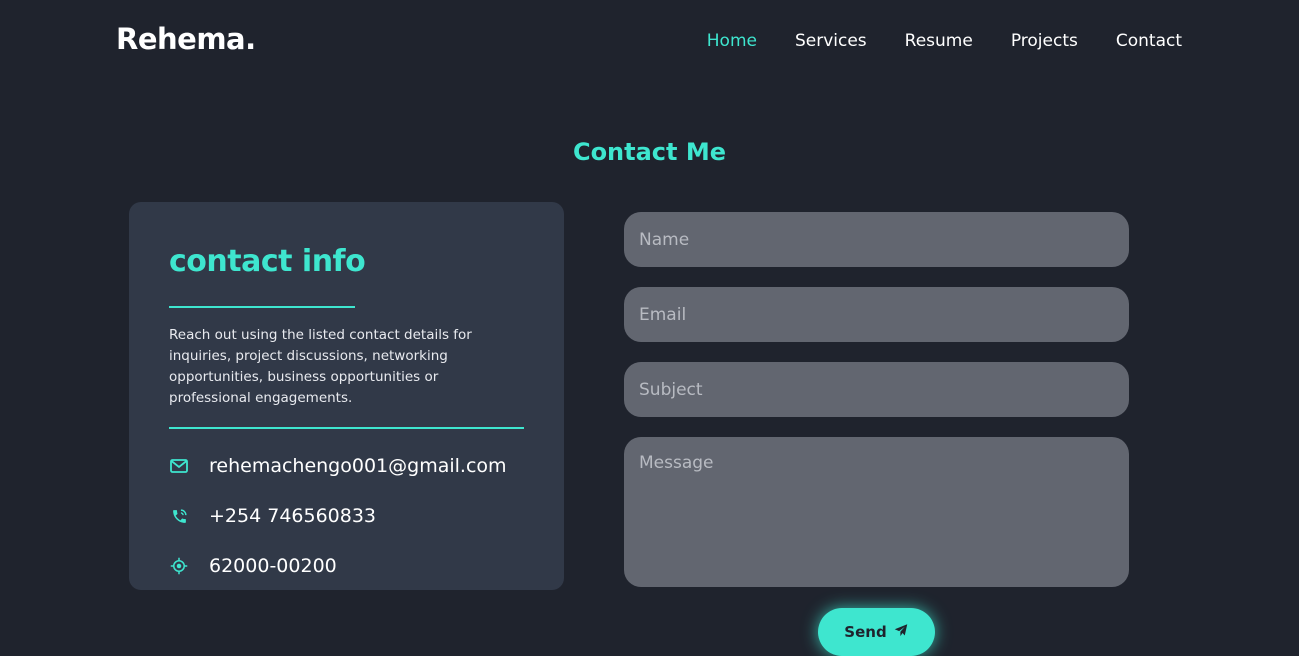 This screenshot has width=1299, height=656. Describe the element at coordinates (939, 41) in the screenshot. I see `nav-link-resume: Resume` at that location.